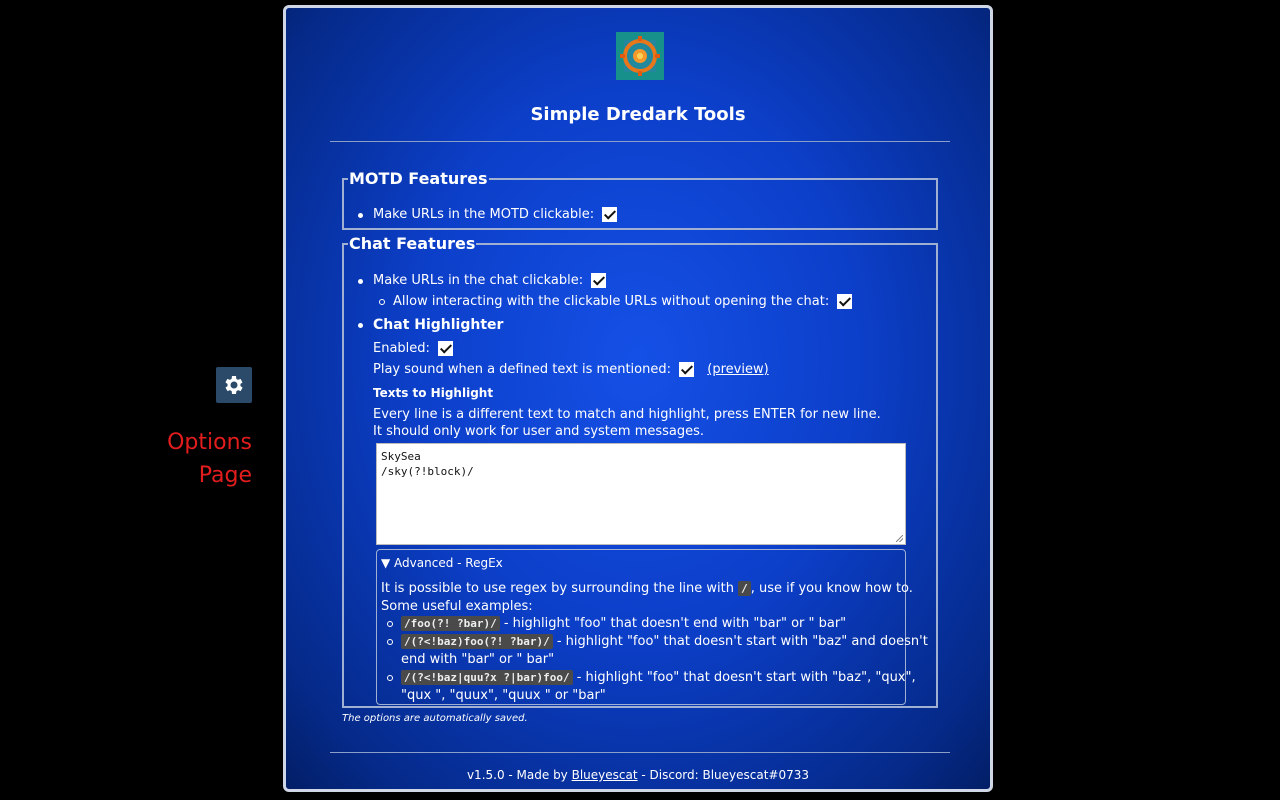  What do you see at coordinates (900, 539) in the screenshot?
I see `textarea-resize-handle` at bounding box center [900, 539].